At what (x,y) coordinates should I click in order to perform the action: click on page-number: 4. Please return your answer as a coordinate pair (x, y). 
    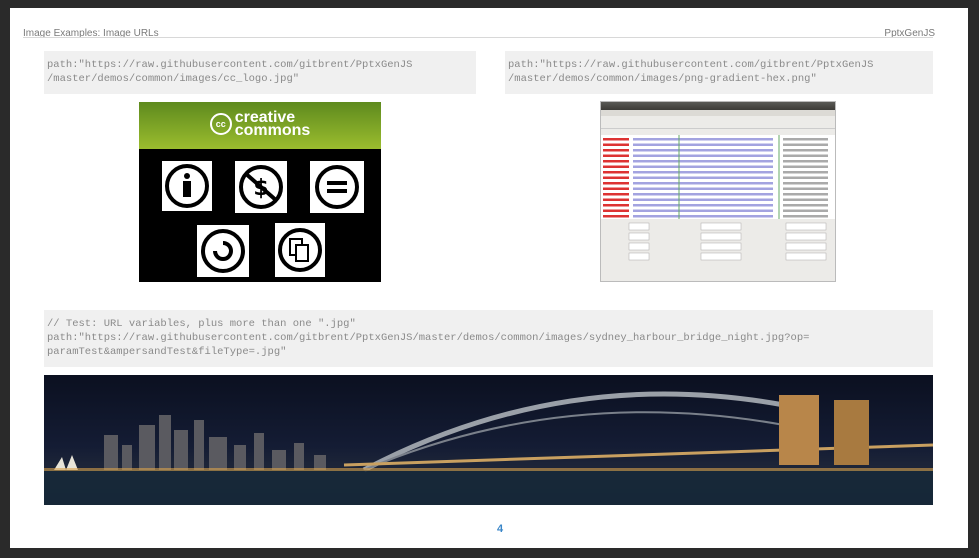
    Looking at the image, I should click on (500, 529).